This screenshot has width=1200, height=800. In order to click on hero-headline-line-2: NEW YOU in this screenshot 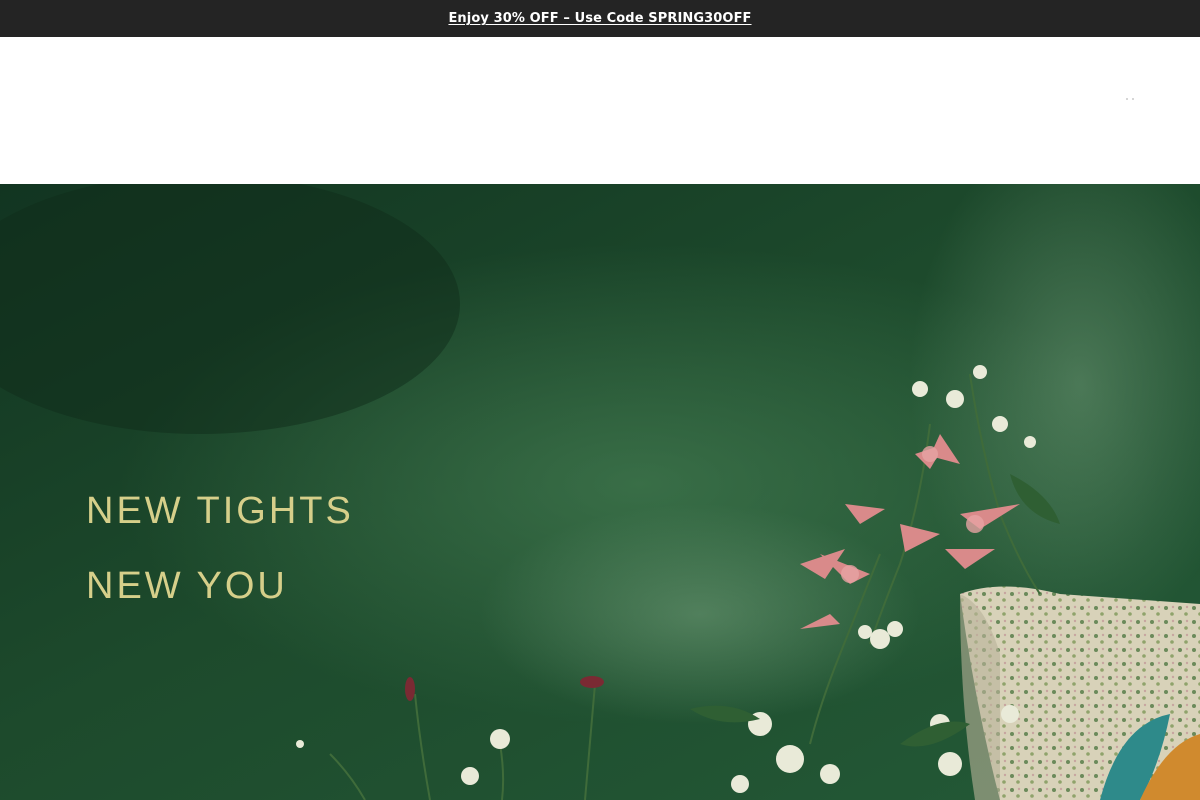, I will do `click(187, 586)`.